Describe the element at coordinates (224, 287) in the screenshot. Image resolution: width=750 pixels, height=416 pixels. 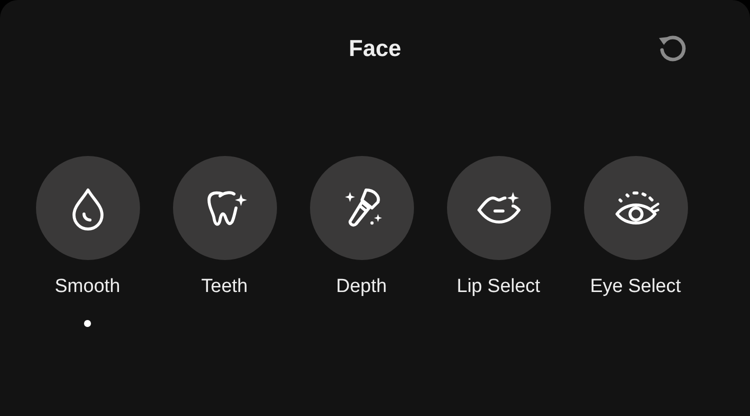
I see `tool-label: Teeth` at that location.